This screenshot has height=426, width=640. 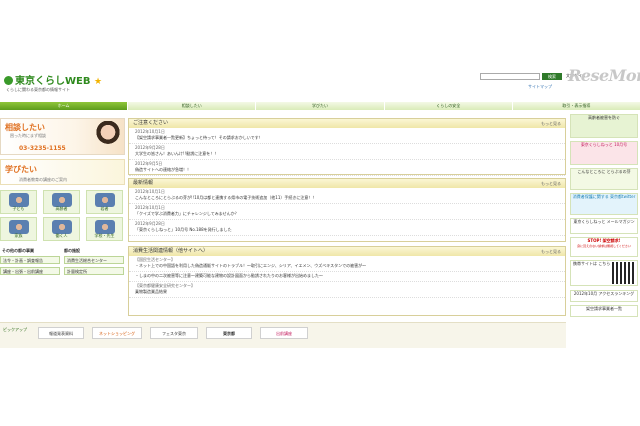 I want to click on link-courses: 講座・出張・出前講座, so click(x=30, y=271).